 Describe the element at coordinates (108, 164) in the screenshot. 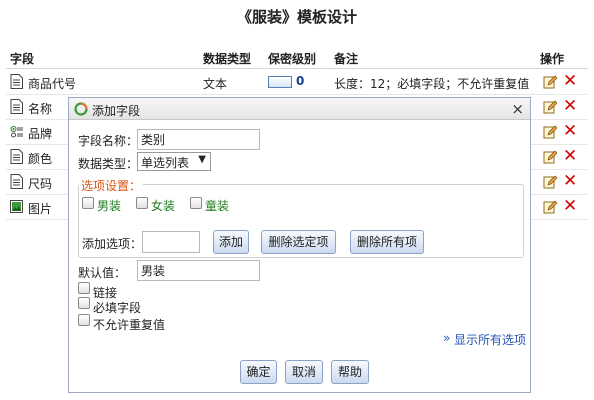

I see `data-type-label: 数据类型：` at that location.